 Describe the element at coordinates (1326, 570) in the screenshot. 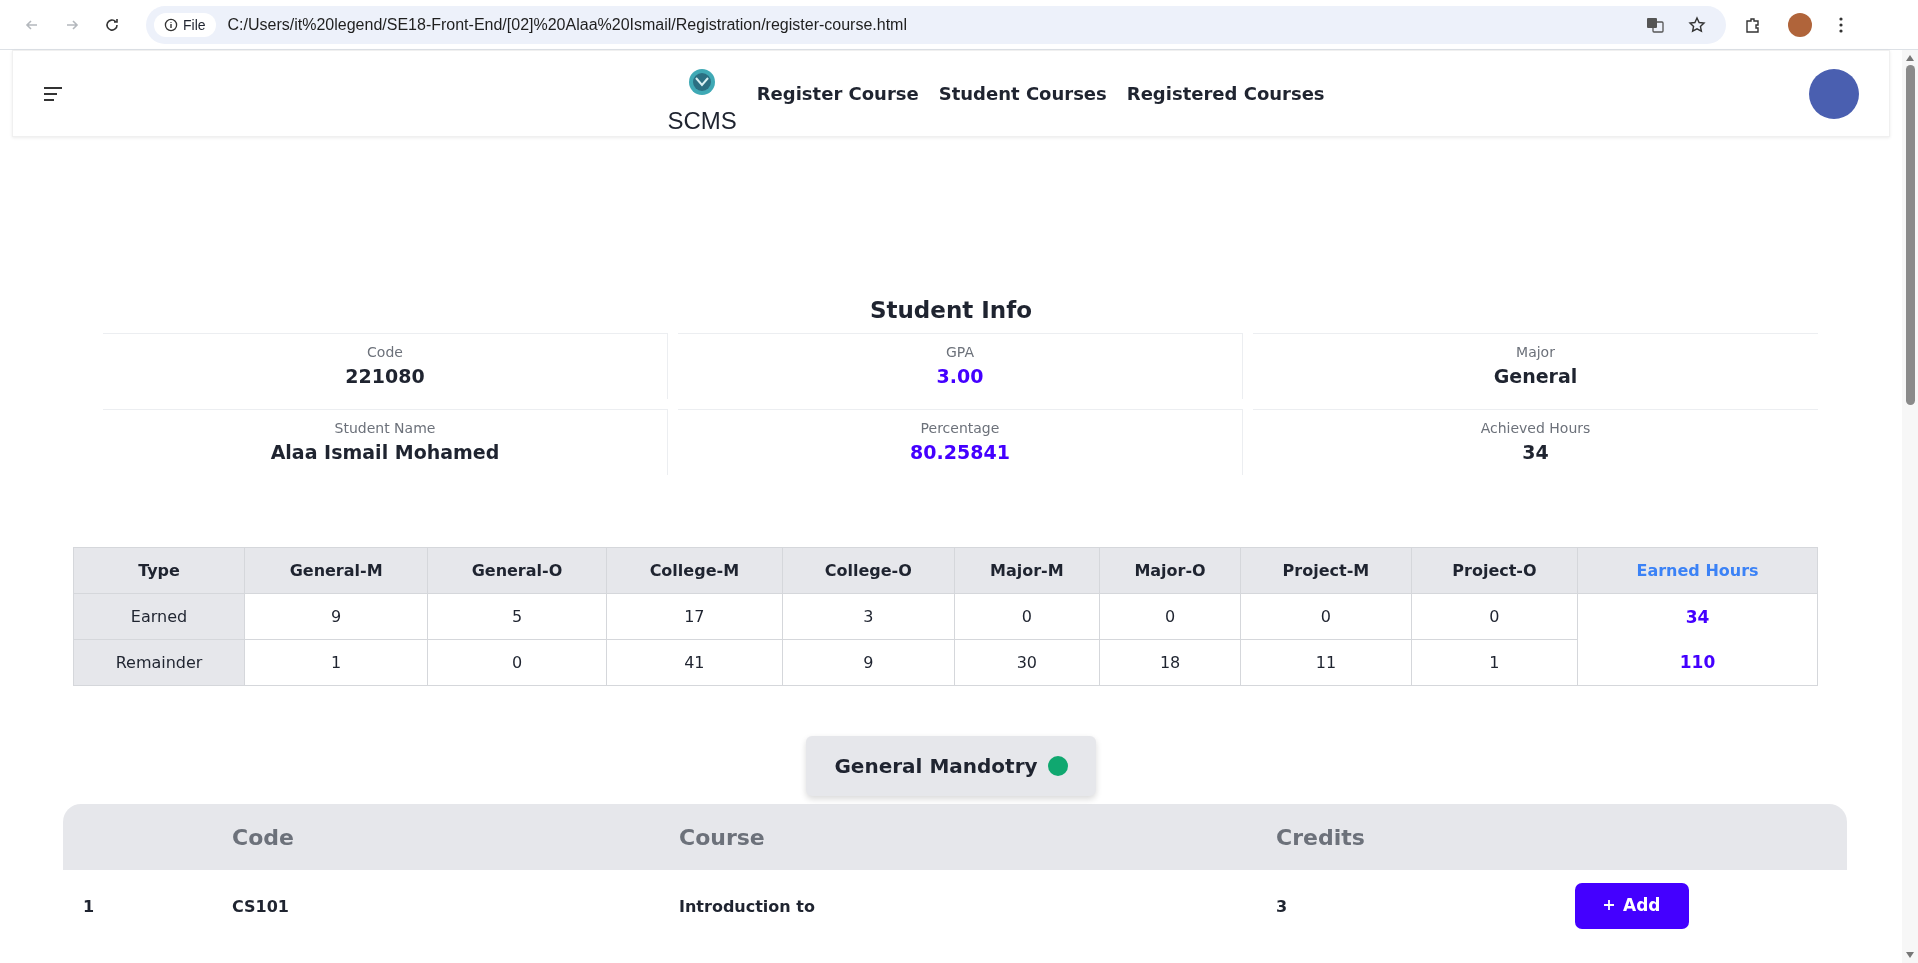

I see `column-header: Project-M` at that location.